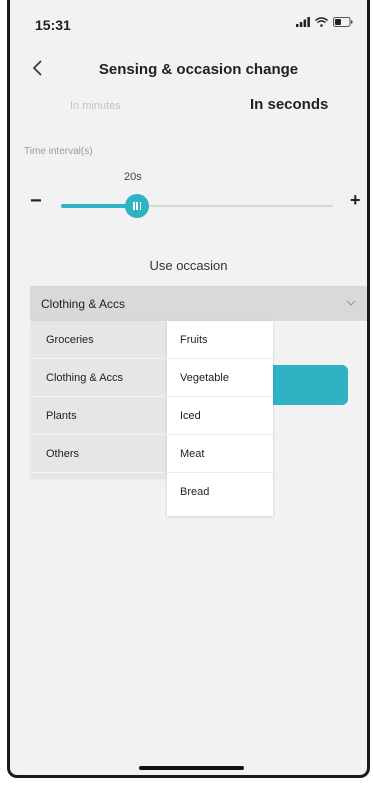 The image size is (373, 793). What do you see at coordinates (220, 454) in the screenshot?
I see `subcategory-option: Meat` at bounding box center [220, 454].